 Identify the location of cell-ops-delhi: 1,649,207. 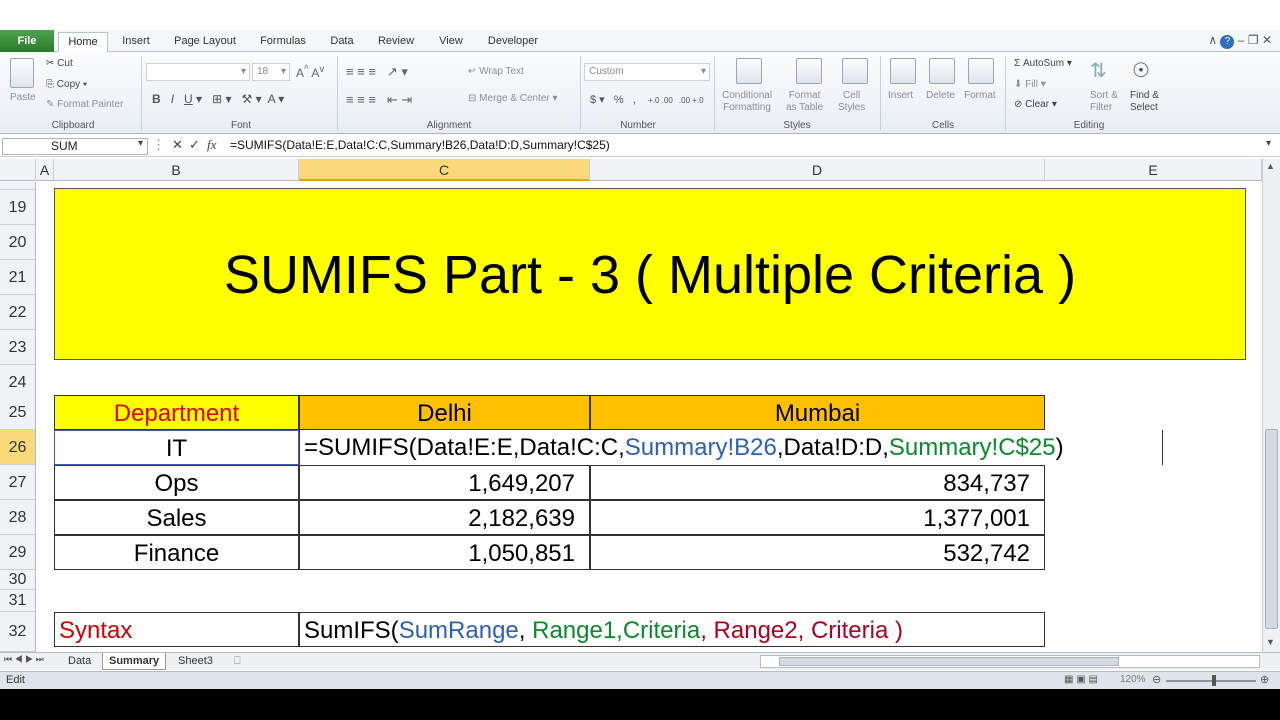
(444, 482).